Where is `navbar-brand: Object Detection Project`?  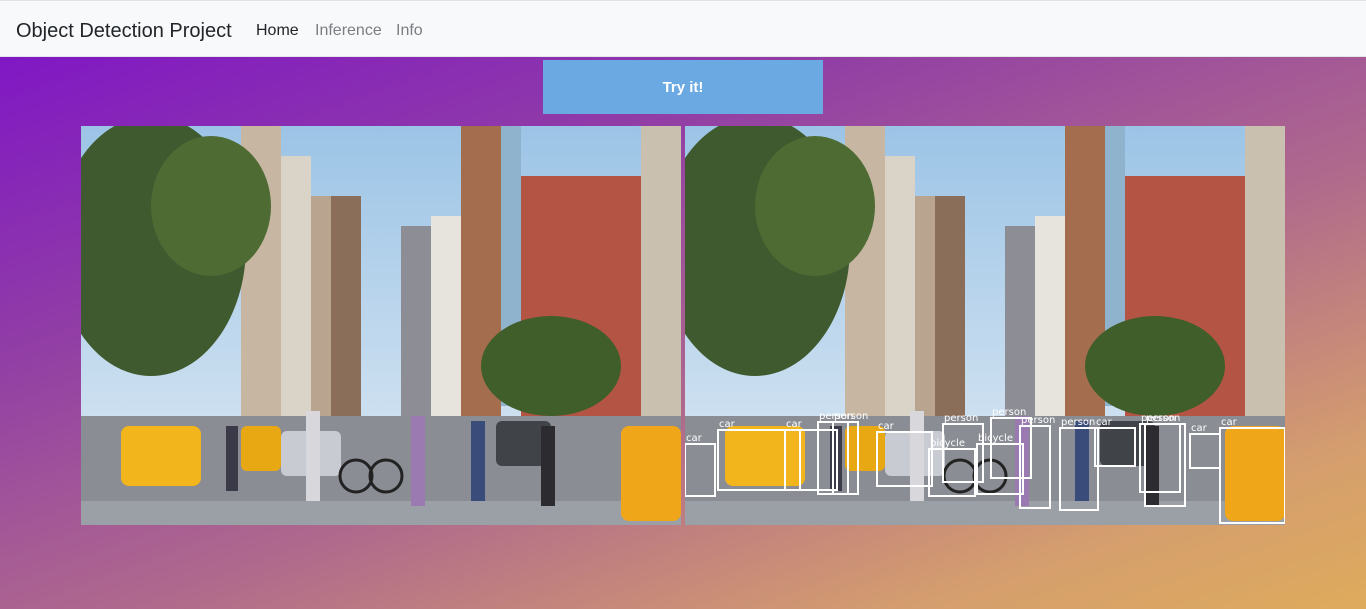
navbar-brand: Object Detection Project is located at coordinates (124, 31).